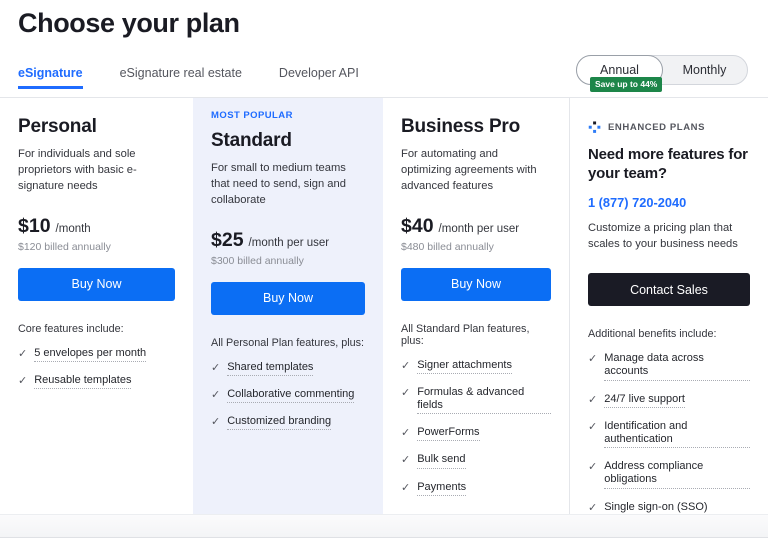 The height and width of the screenshot is (538, 768). What do you see at coordinates (668, 164) in the screenshot?
I see `enhanced-headline: Need more features for your team?` at bounding box center [668, 164].